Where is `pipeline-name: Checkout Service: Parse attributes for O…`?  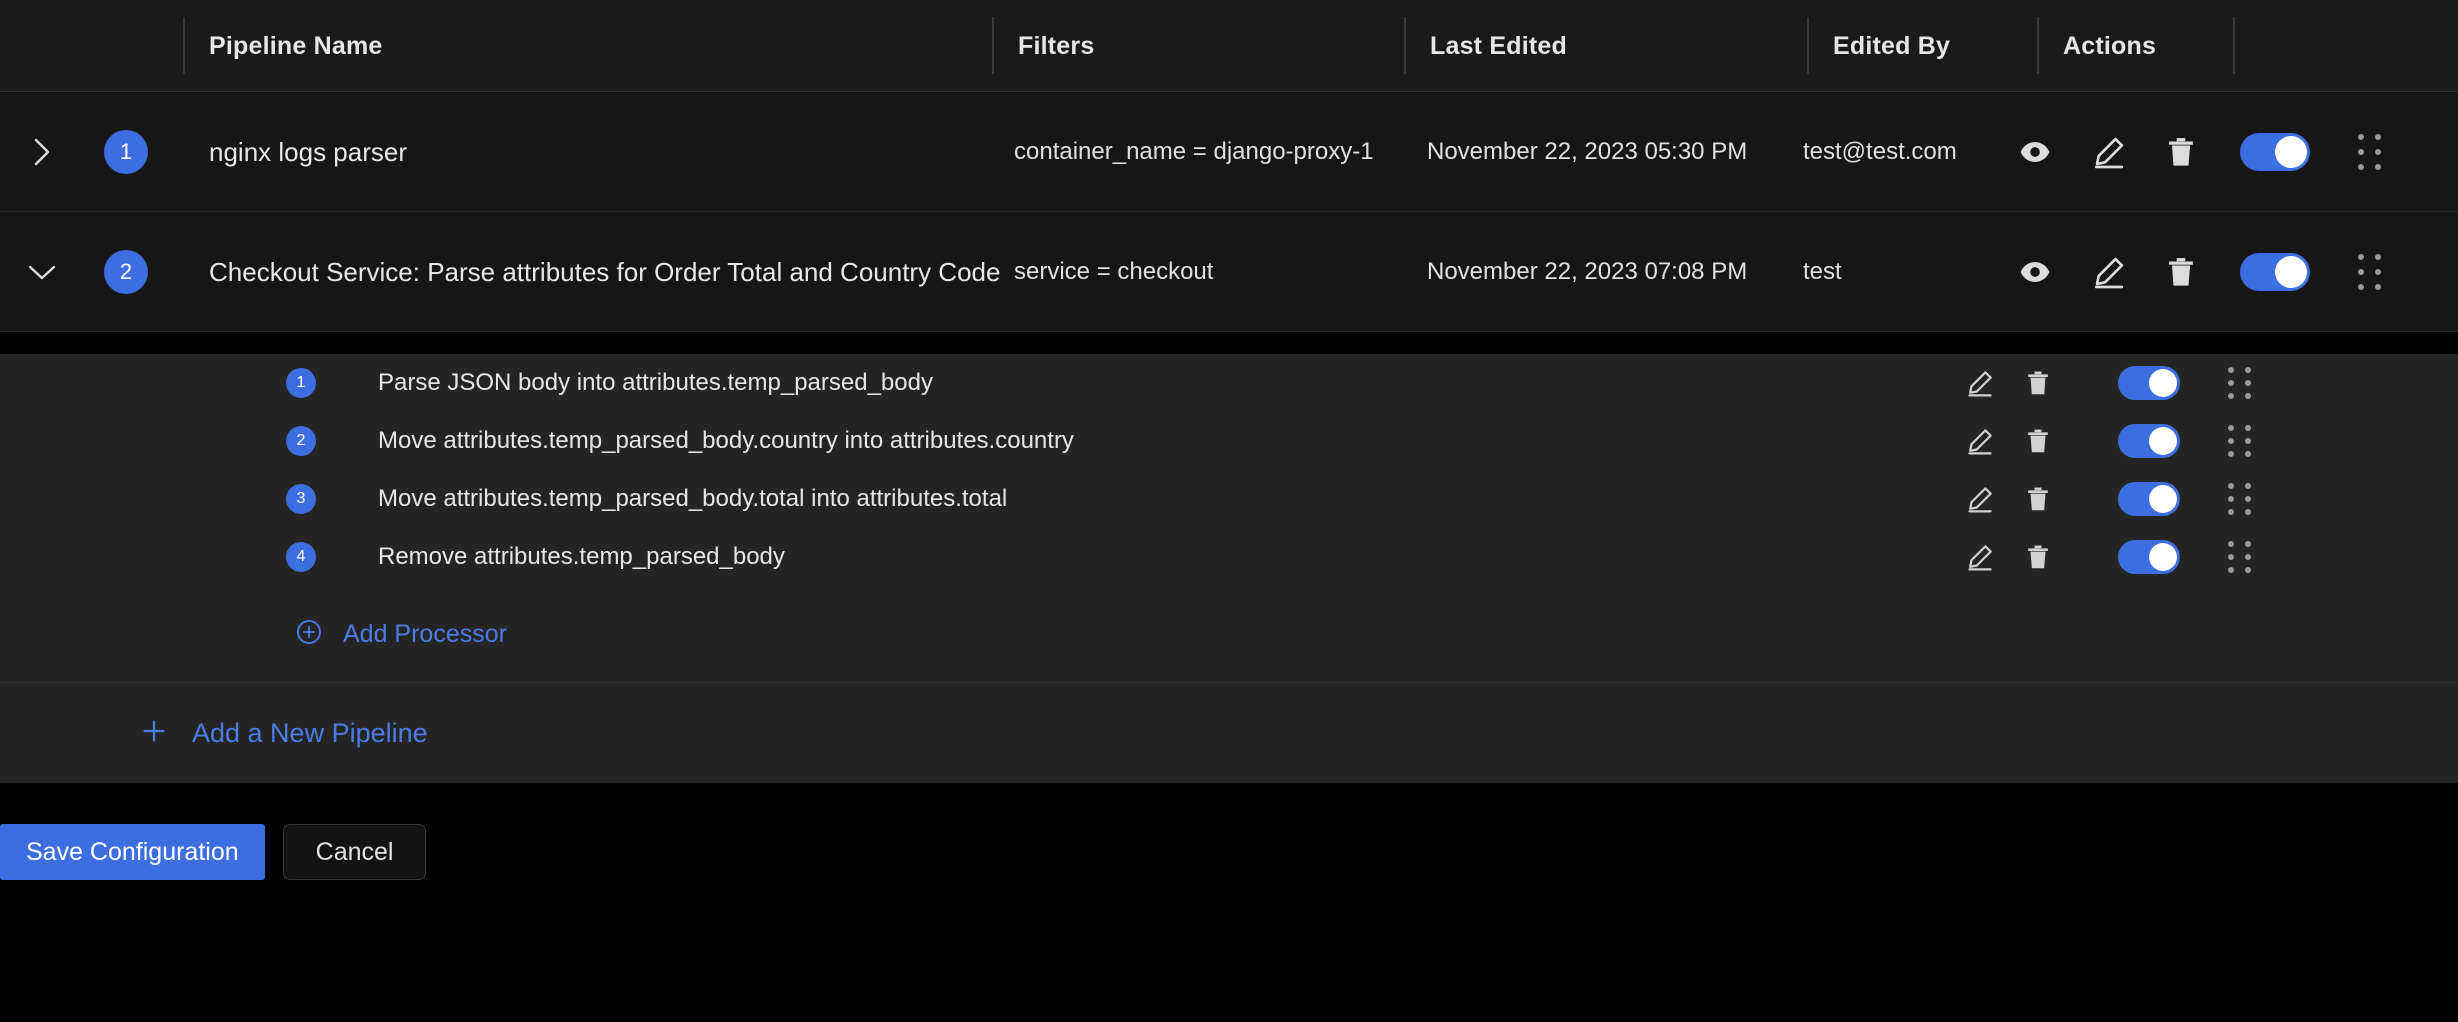 pipeline-name: Checkout Service: Parse attributes for O… is located at coordinates (605, 271).